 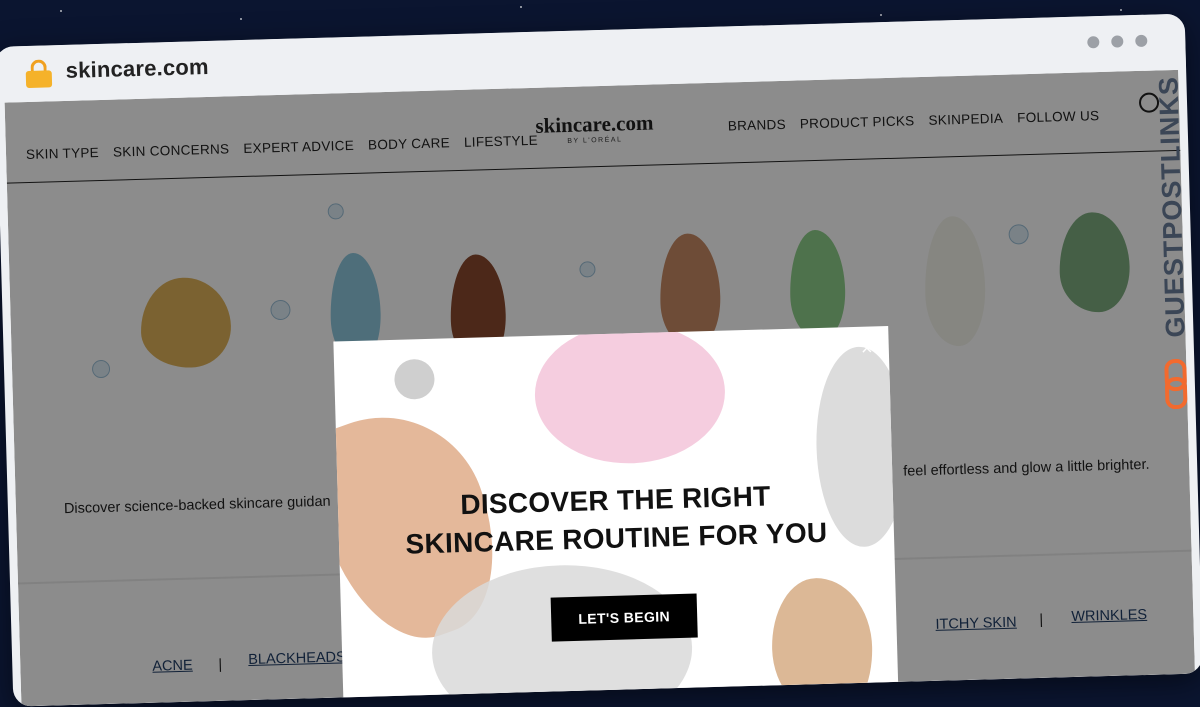 I want to click on lets-begin-button: LET'S BEGIN, so click(x=624, y=617).